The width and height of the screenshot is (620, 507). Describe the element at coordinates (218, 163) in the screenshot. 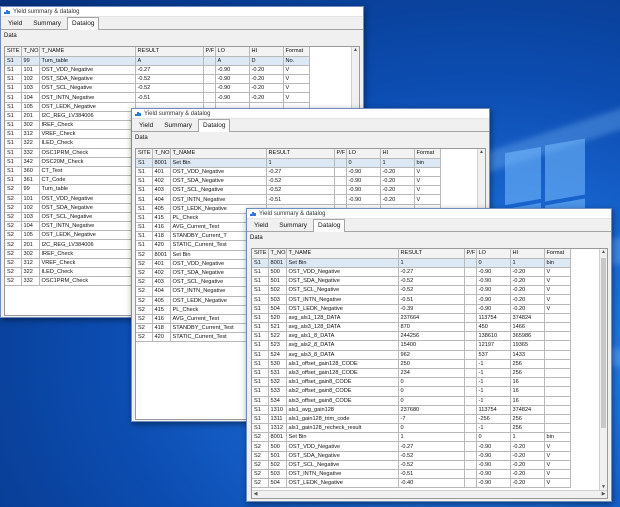

I see `test-name-cell: Set Bin` at that location.